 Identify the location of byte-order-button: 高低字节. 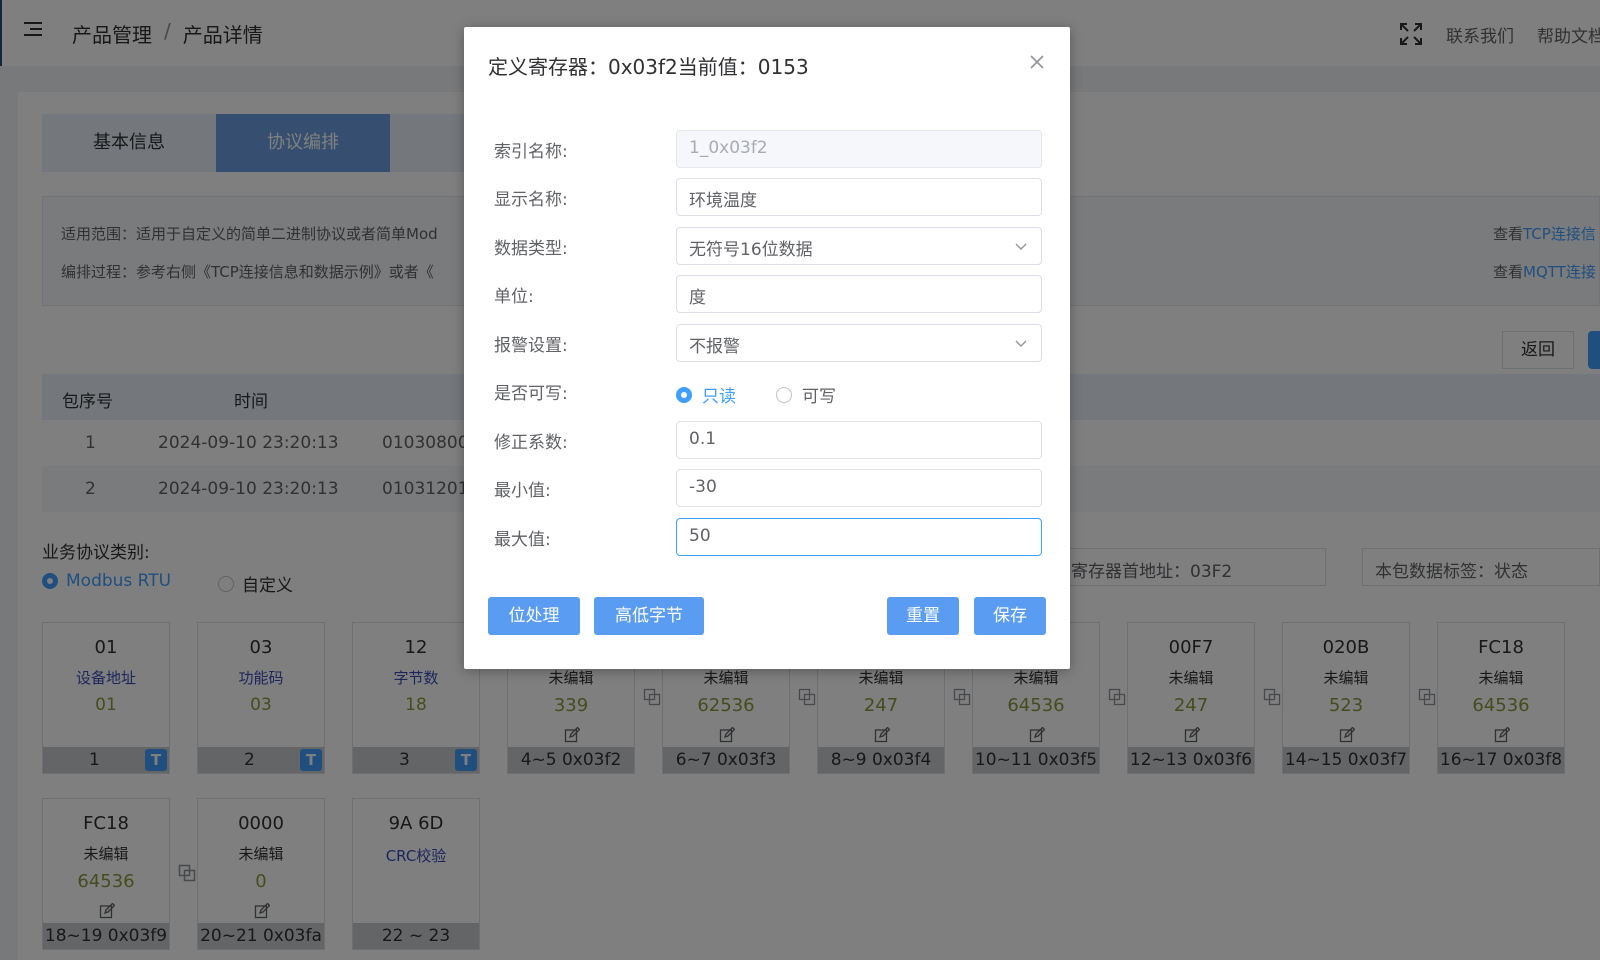
(649, 616).